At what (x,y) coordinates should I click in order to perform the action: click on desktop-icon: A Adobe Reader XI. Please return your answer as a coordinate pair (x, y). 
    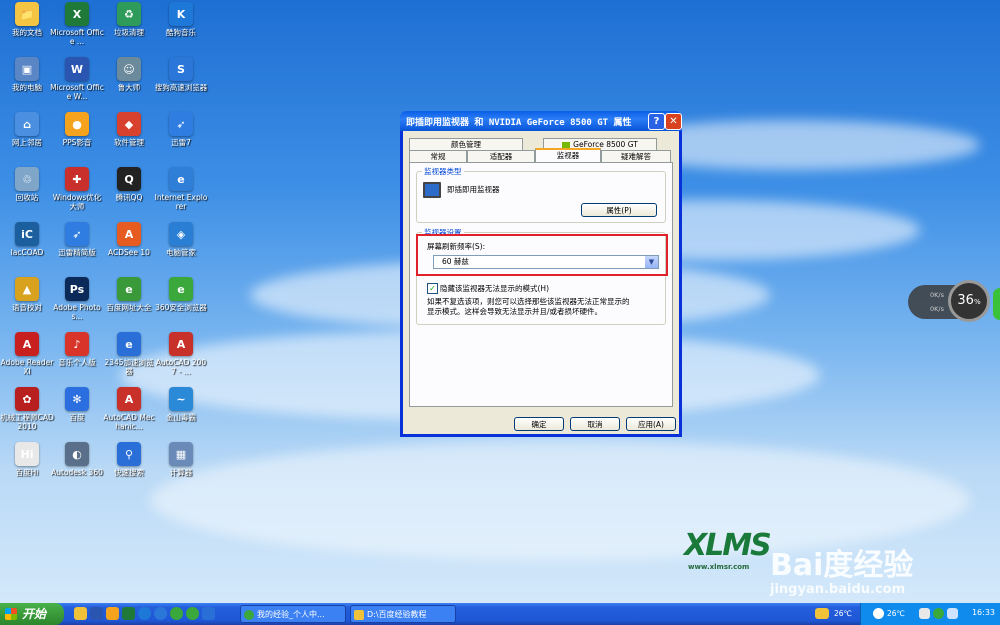
    Looking at the image, I should click on (27, 354).